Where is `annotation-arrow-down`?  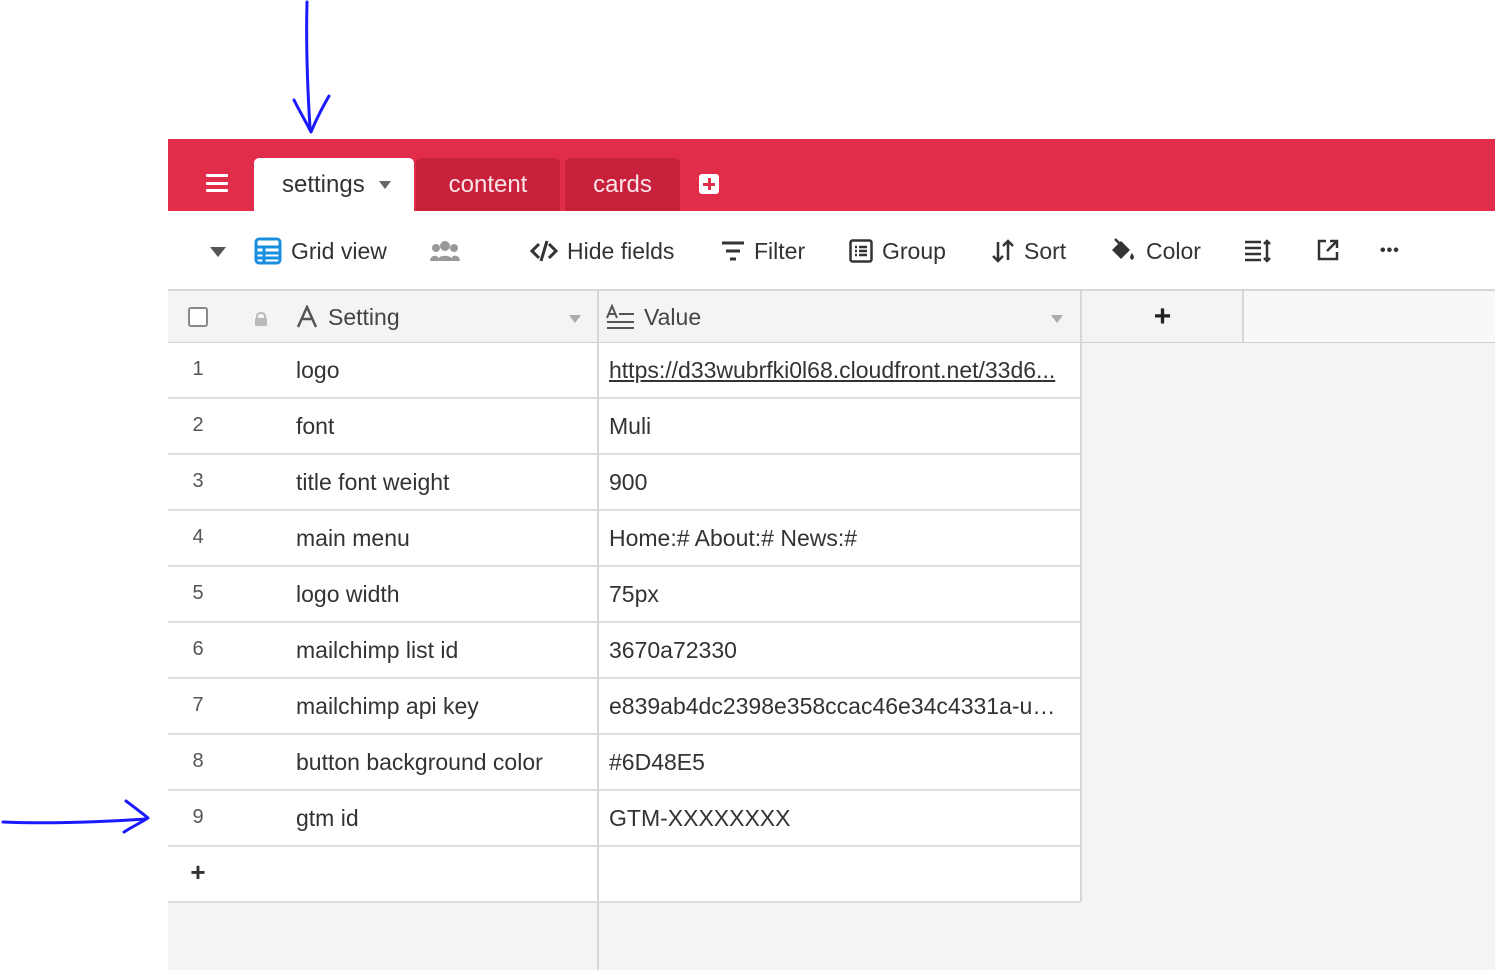
annotation-arrow-down is located at coordinates (311, 67).